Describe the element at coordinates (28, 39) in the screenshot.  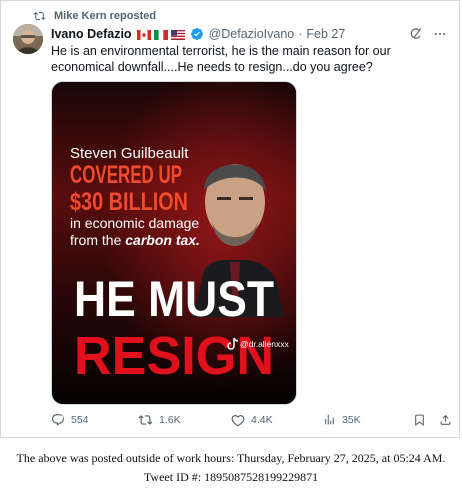
I see `avatar` at that location.